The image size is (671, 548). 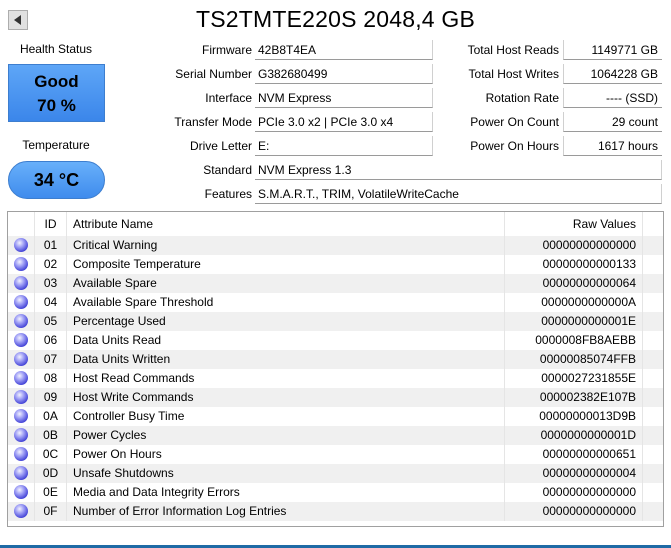 I want to click on header-filler, so click(x=652, y=224).